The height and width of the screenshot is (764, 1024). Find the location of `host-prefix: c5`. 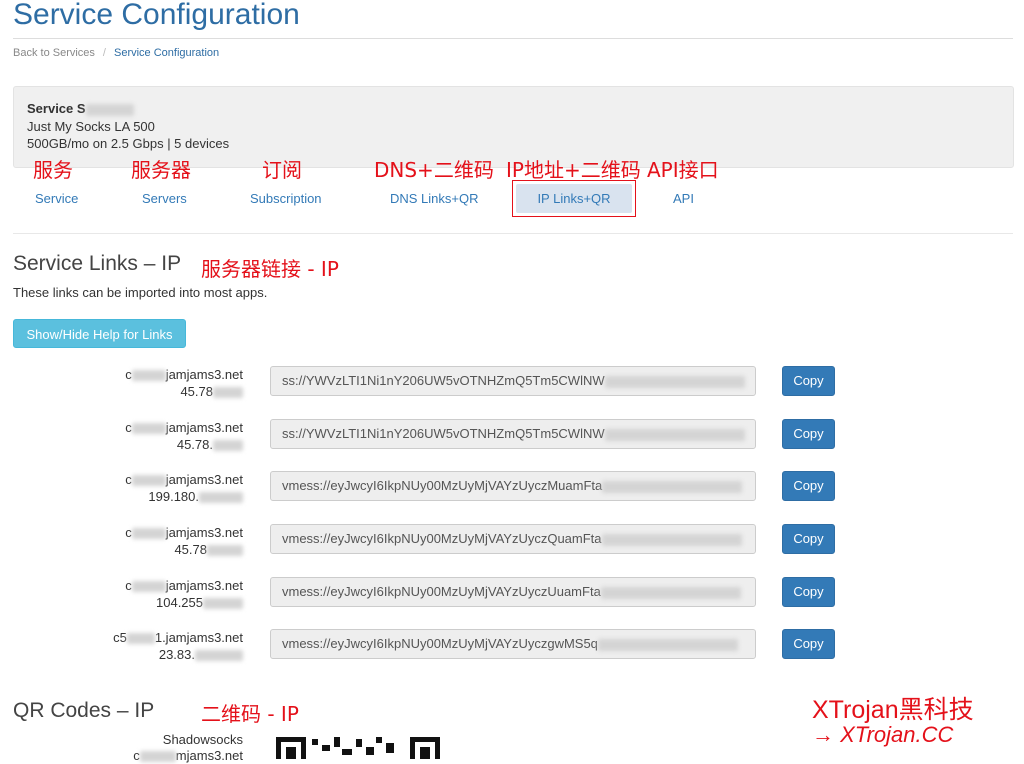

host-prefix: c5 is located at coordinates (120, 637).